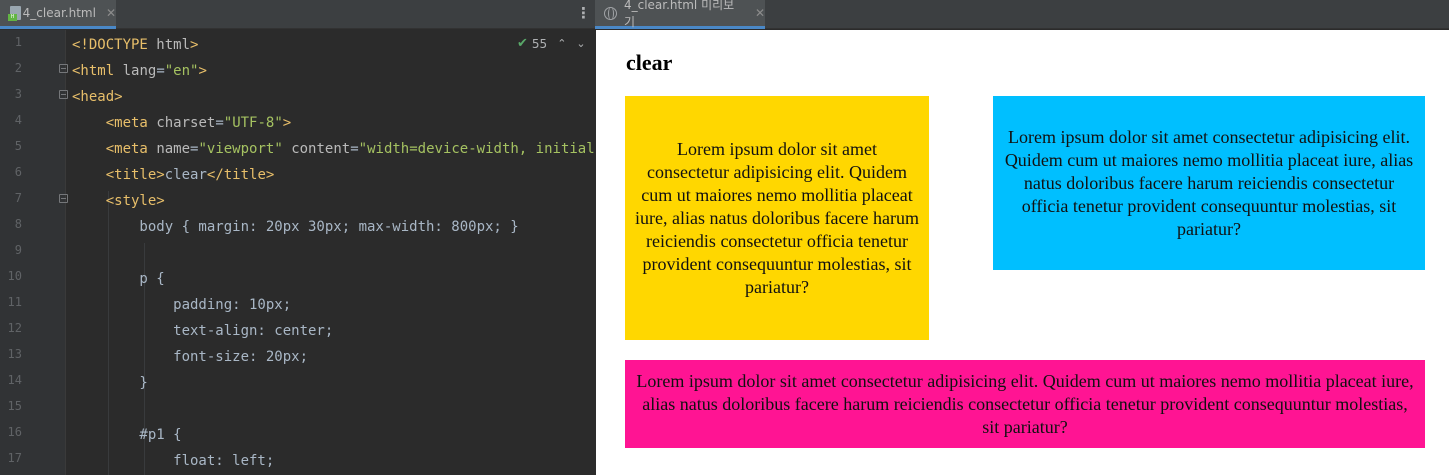 Image resolution: width=1449 pixels, height=475 pixels. What do you see at coordinates (522, 43) in the screenshot?
I see `check-icon: ✔` at bounding box center [522, 43].